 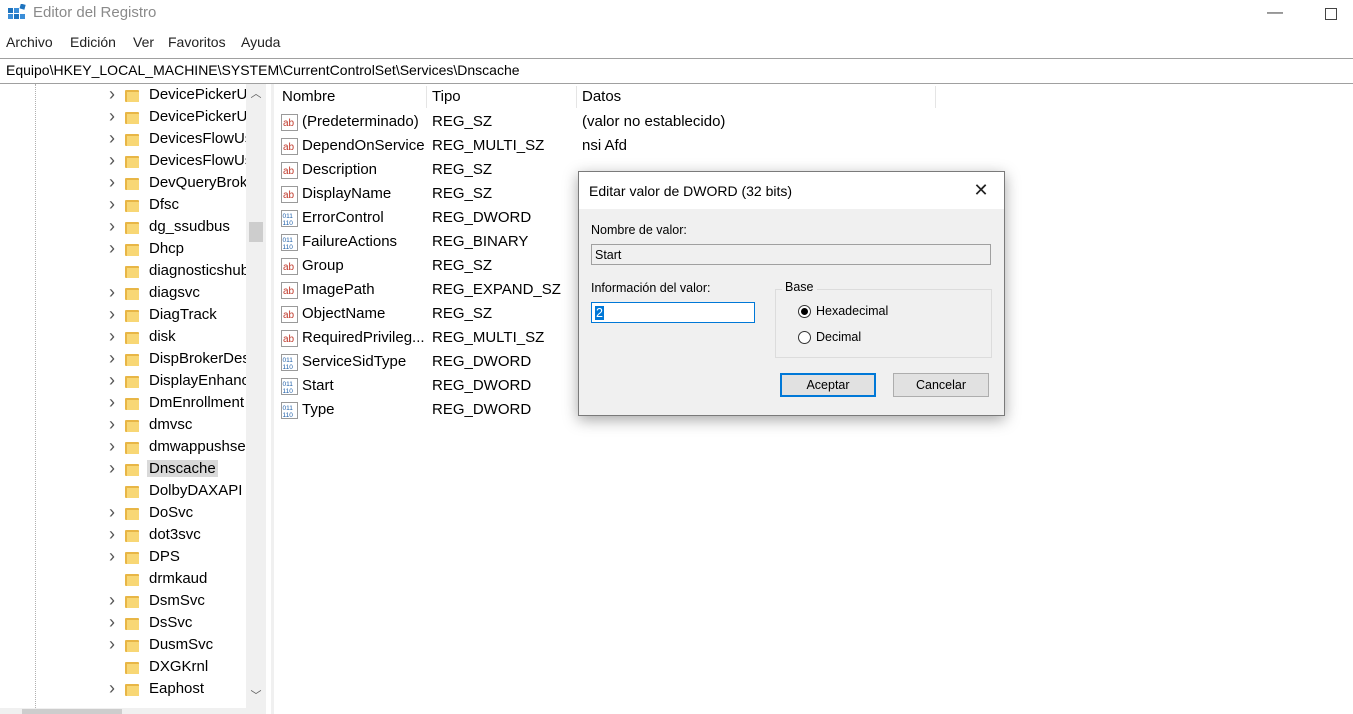 I want to click on tree-item: › diagsvc, so click(x=125, y=293).